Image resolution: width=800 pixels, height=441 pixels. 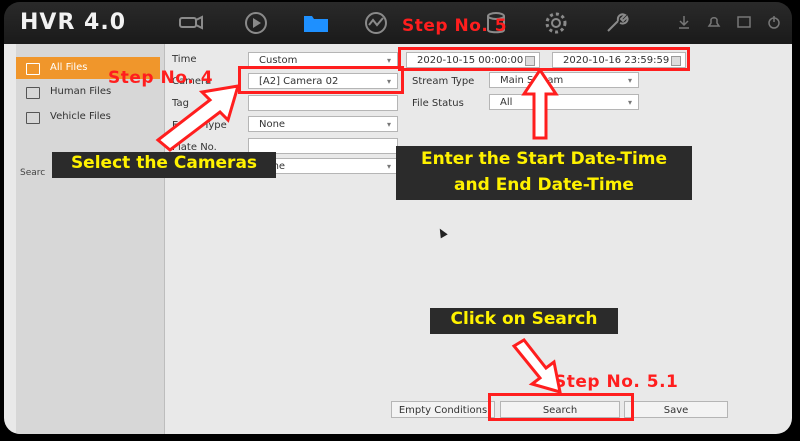 What do you see at coordinates (564, 80) in the screenshot?
I see `stream-type-select: Main Stream▾` at bounding box center [564, 80].